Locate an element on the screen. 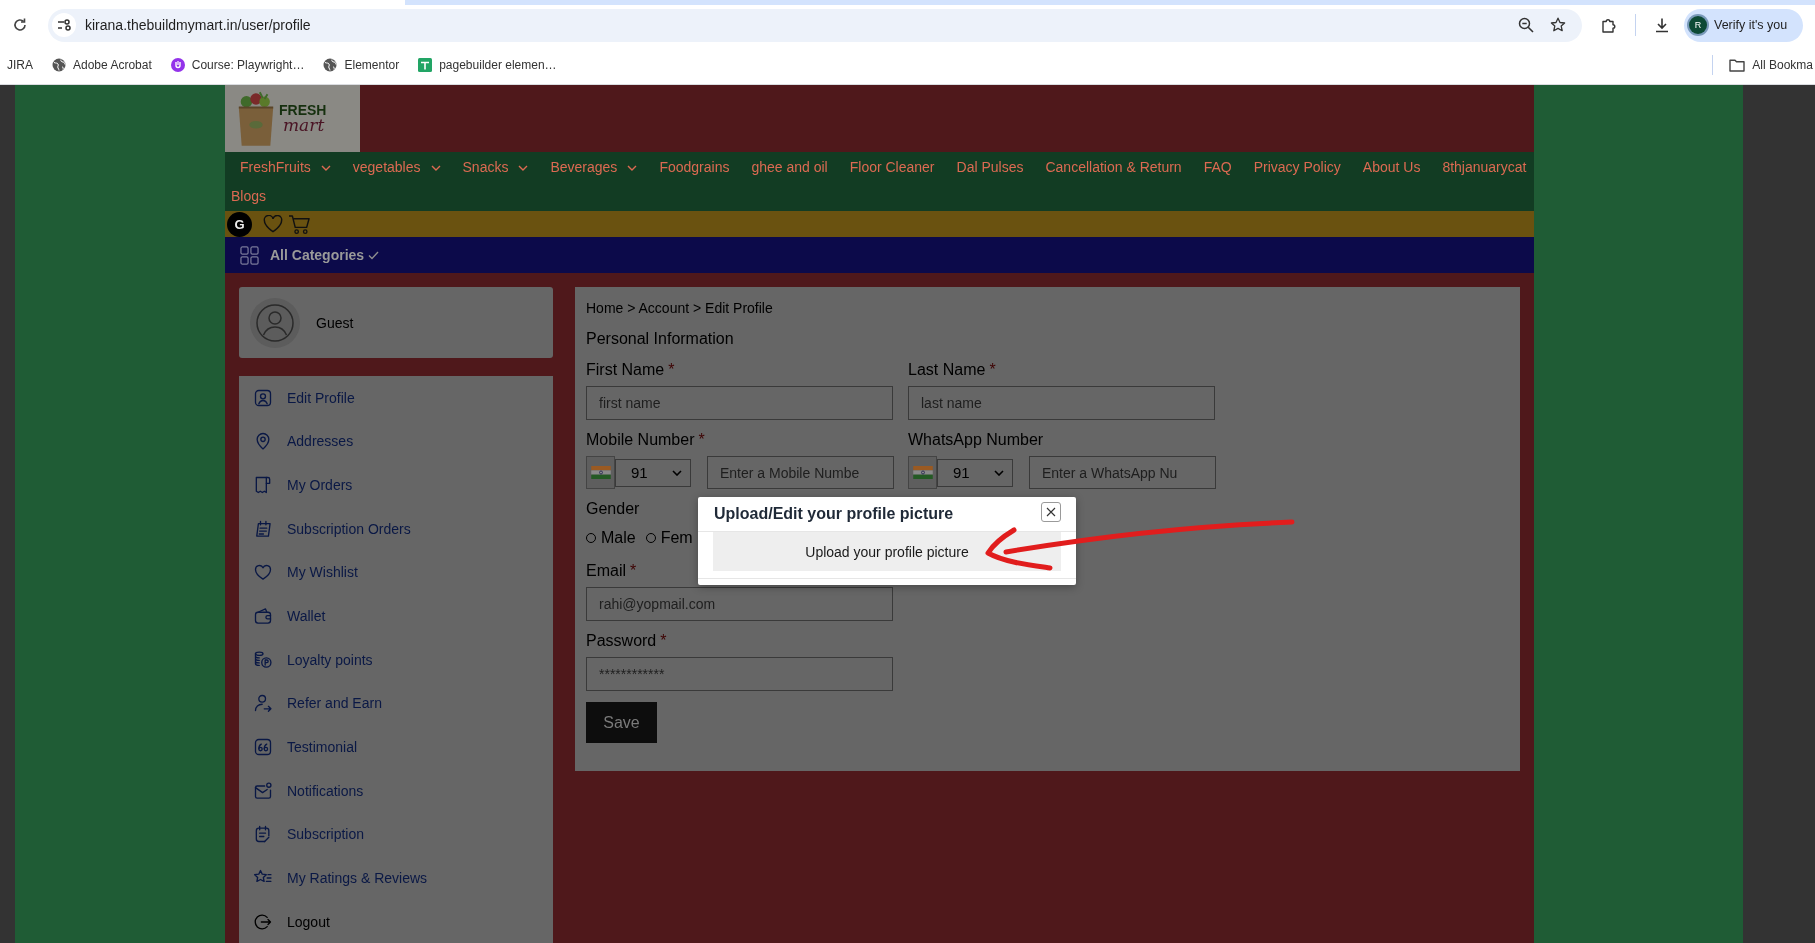 This screenshot has height=943, width=1815. sidebar-item: My Orders is located at coordinates (396, 485).